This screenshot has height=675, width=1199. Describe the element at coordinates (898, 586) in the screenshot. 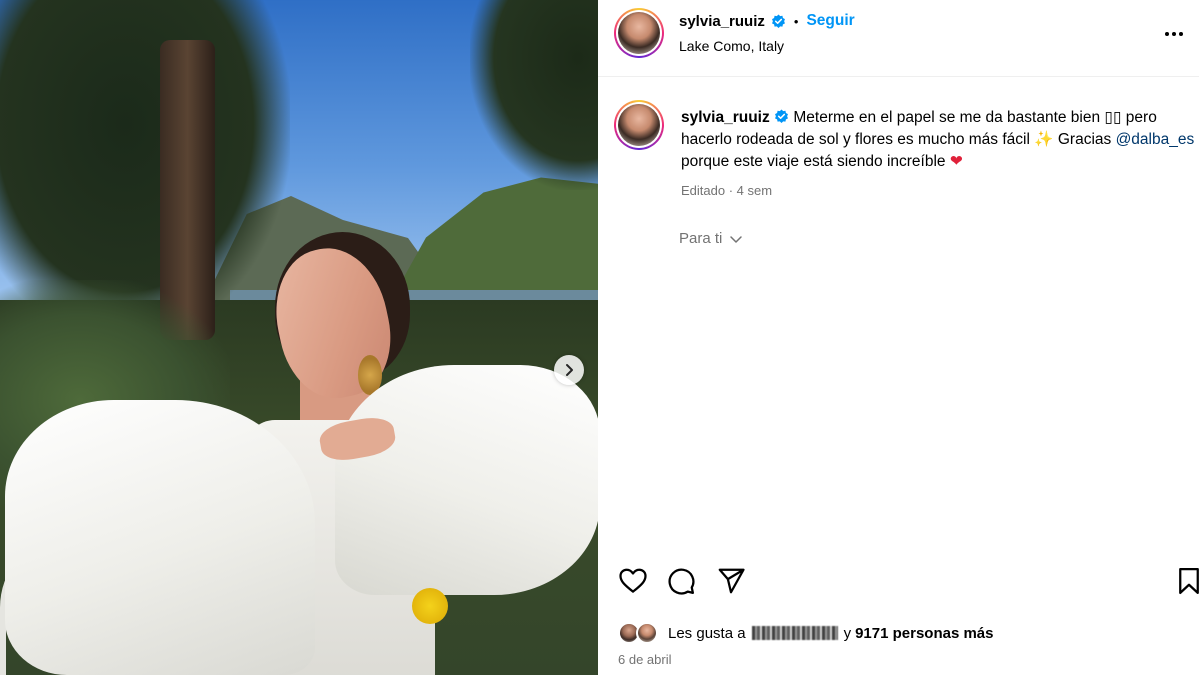

I see `action-bar` at that location.